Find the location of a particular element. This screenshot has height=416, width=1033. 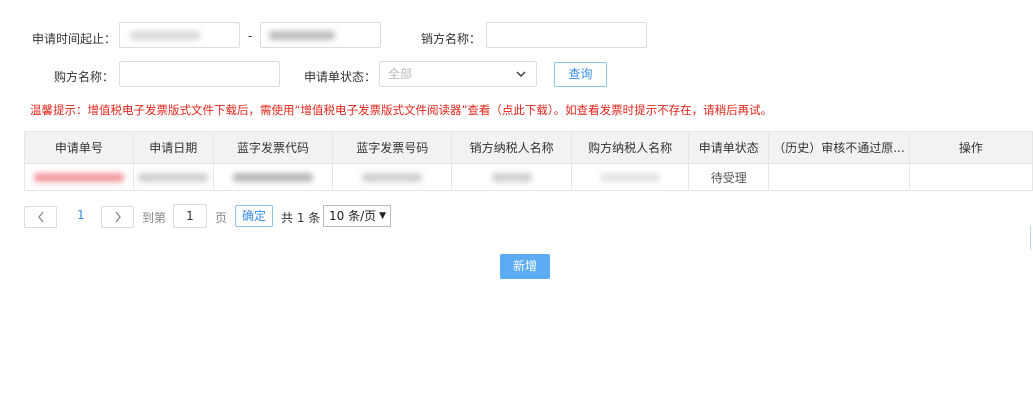

status-label: 申请单状态： is located at coordinates (340, 77).